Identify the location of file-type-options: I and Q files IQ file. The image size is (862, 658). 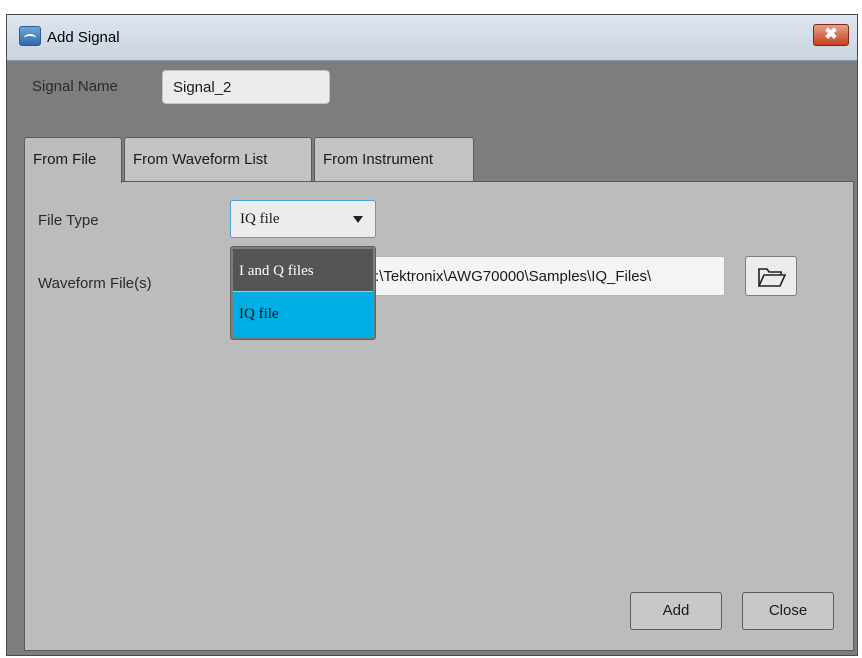
(303, 293).